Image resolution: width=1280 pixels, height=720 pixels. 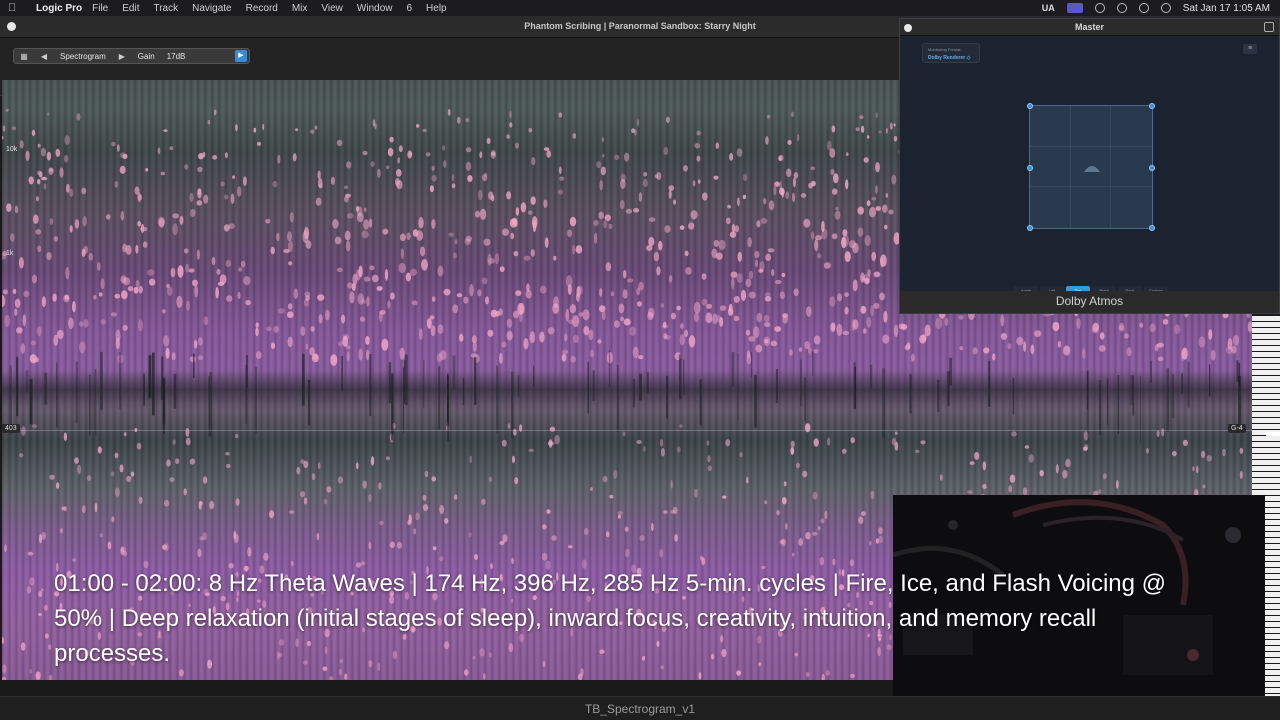 What do you see at coordinates (262, 8) in the screenshot?
I see `menu-record: Record` at bounding box center [262, 8].